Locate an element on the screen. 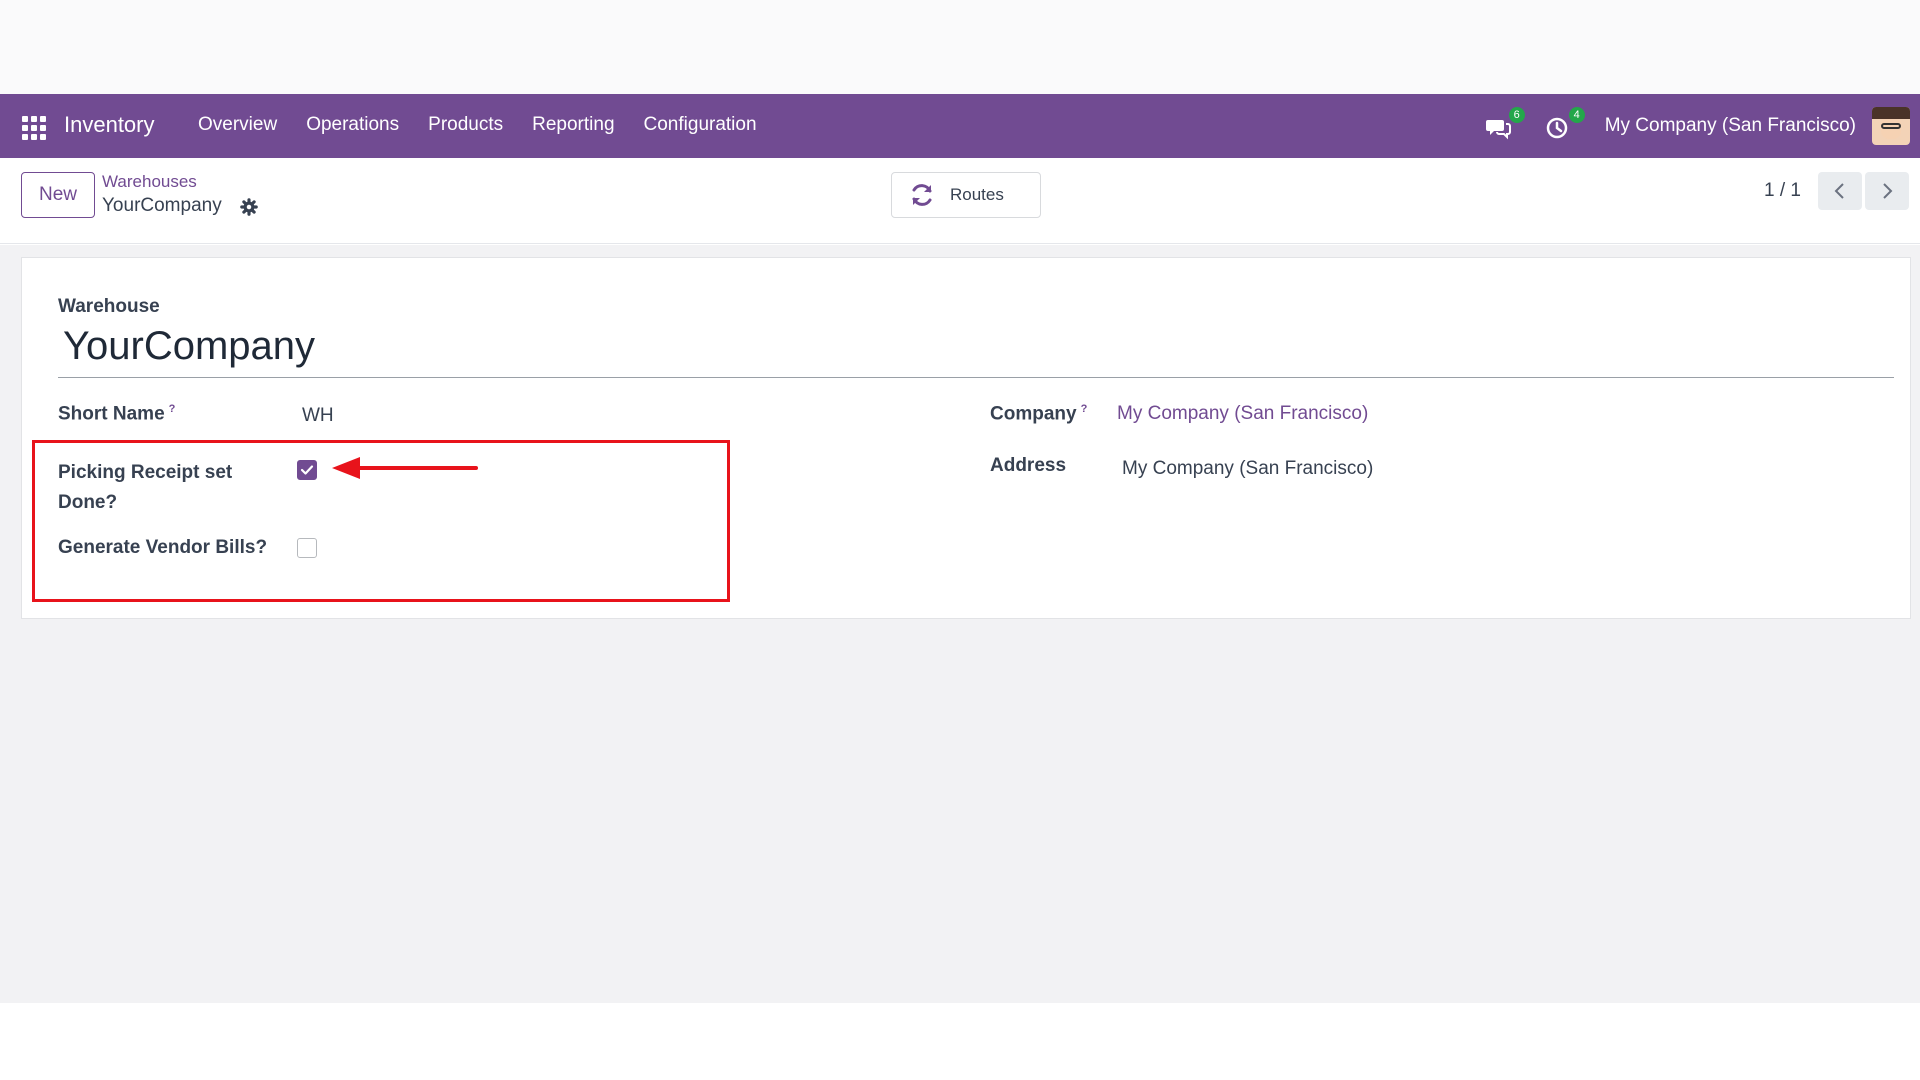 The width and height of the screenshot is (1920, 1080). app-title: Inventory is located at coordinates (109, 125).